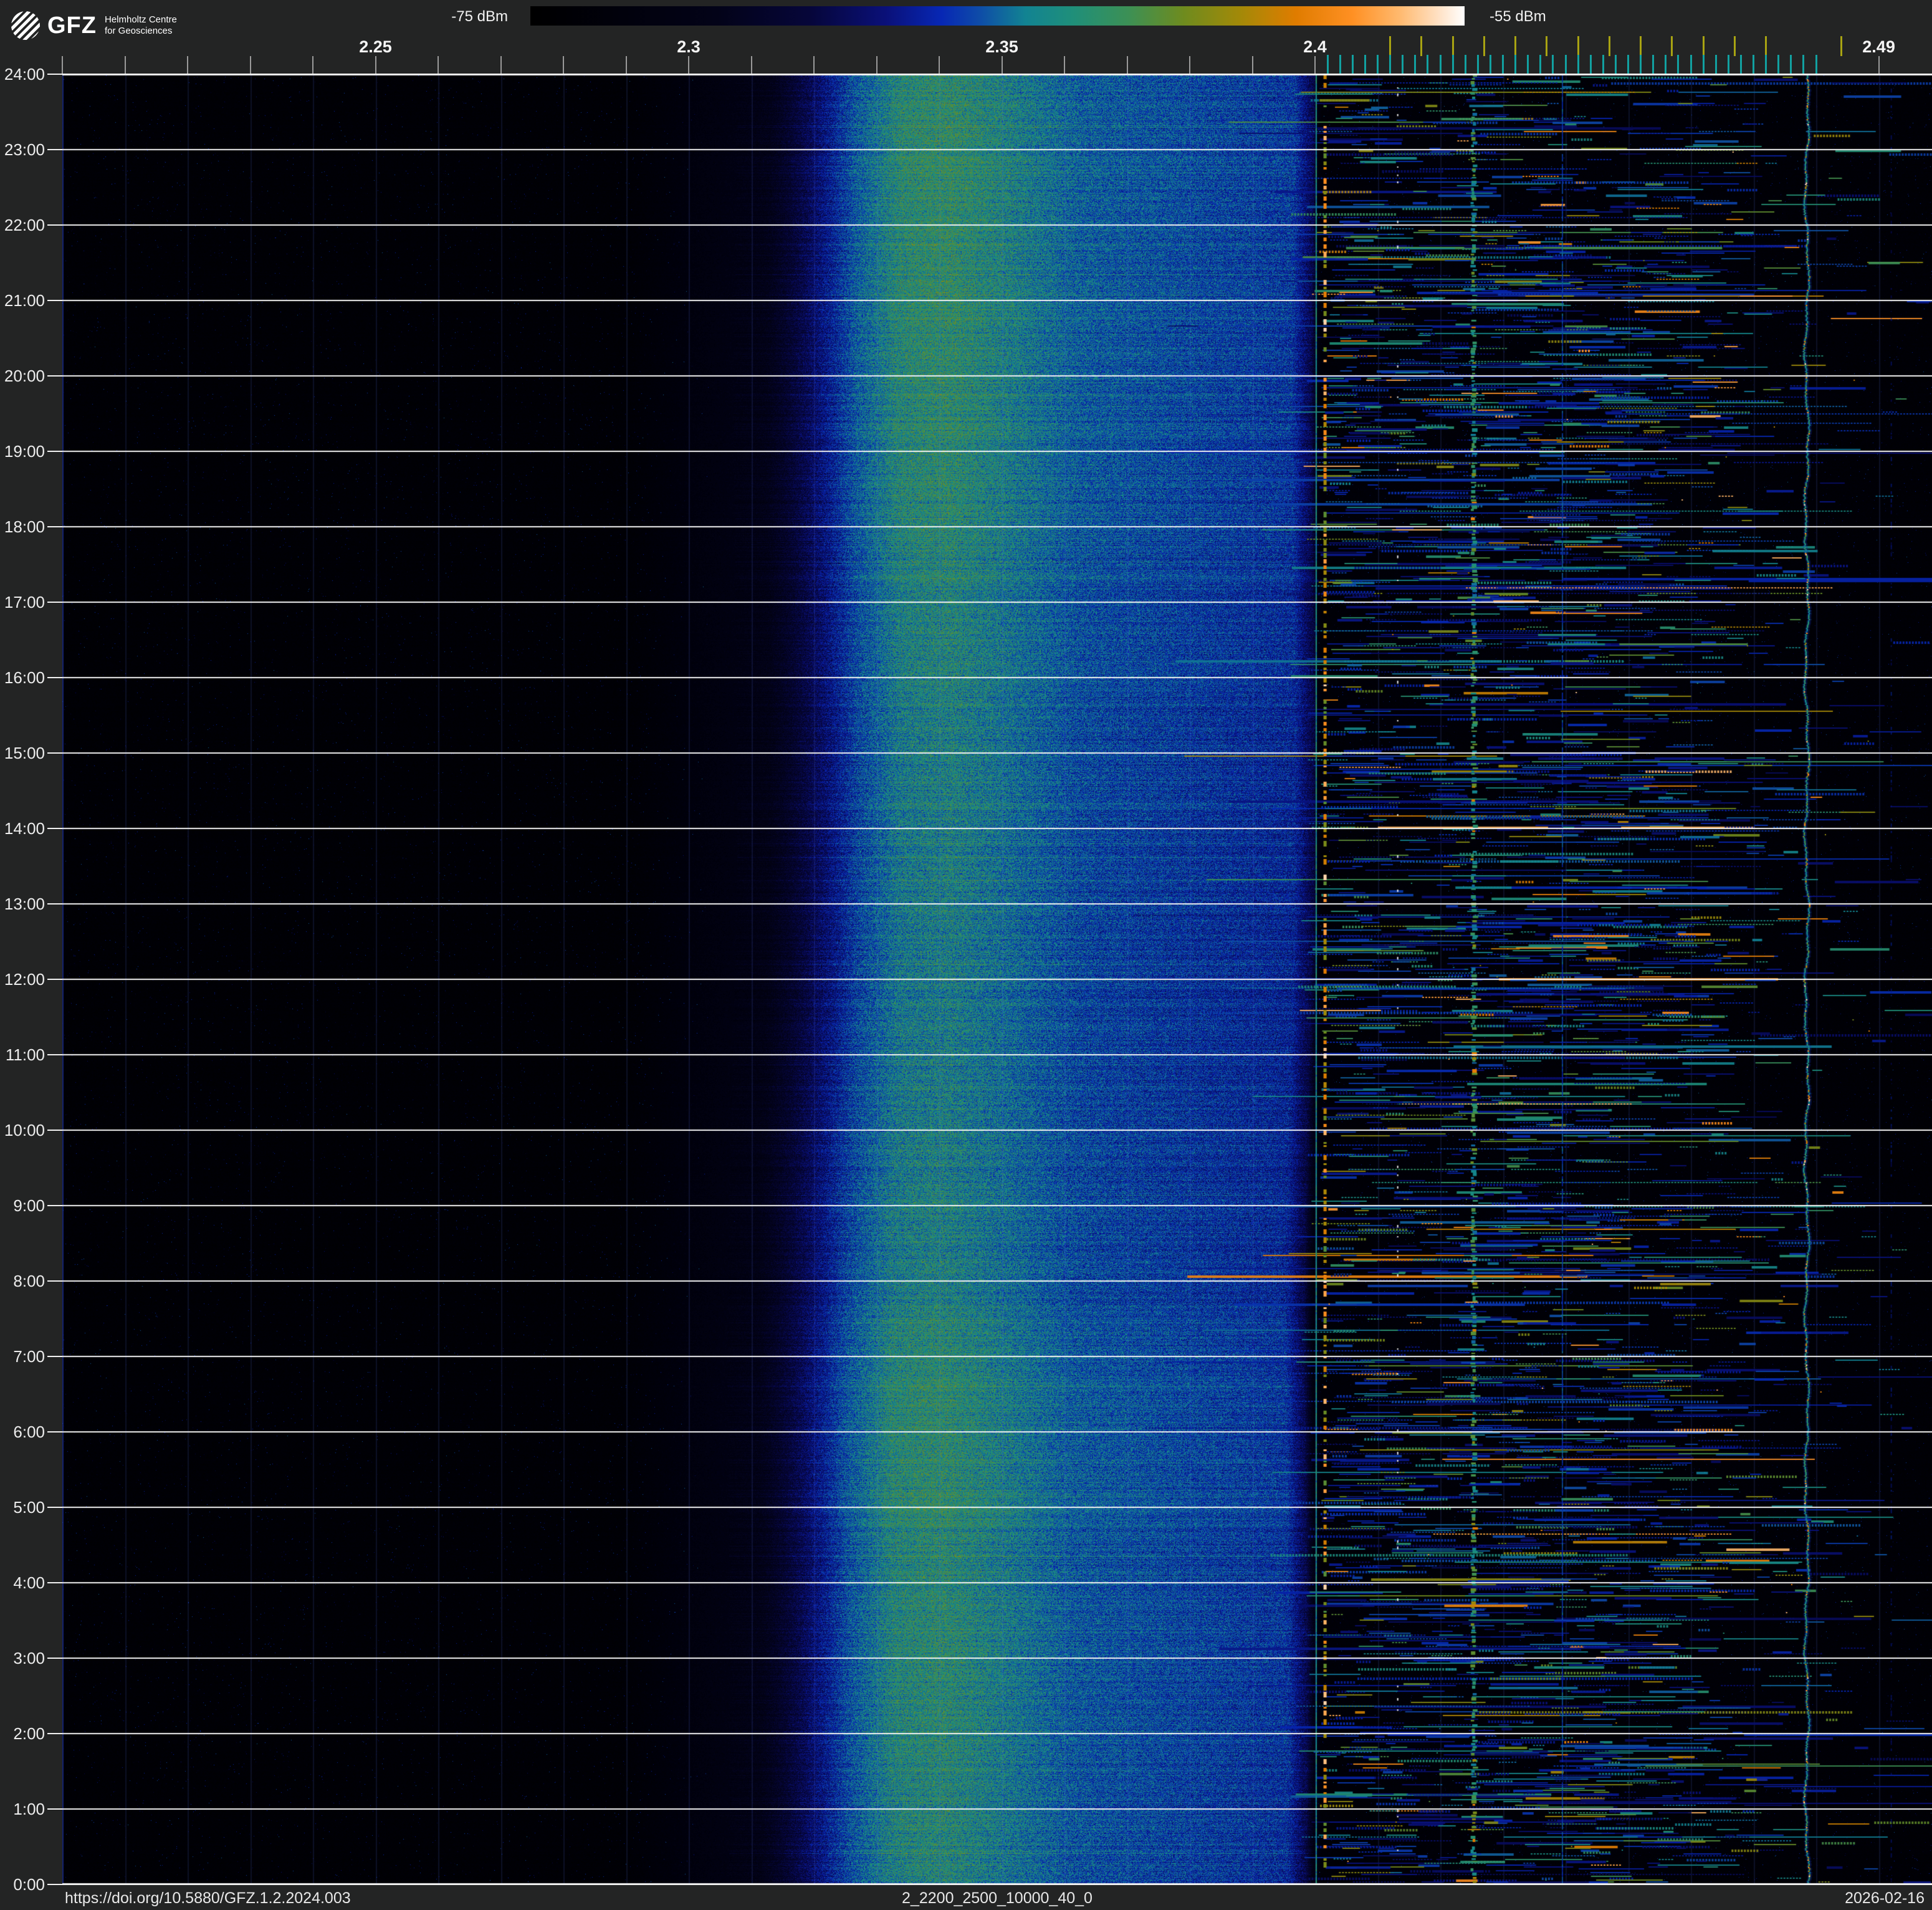 Image resolution: width=1932 pixels, height=1910 pixels. I want to click on hour-label: 5:00, so click(29, 1507).